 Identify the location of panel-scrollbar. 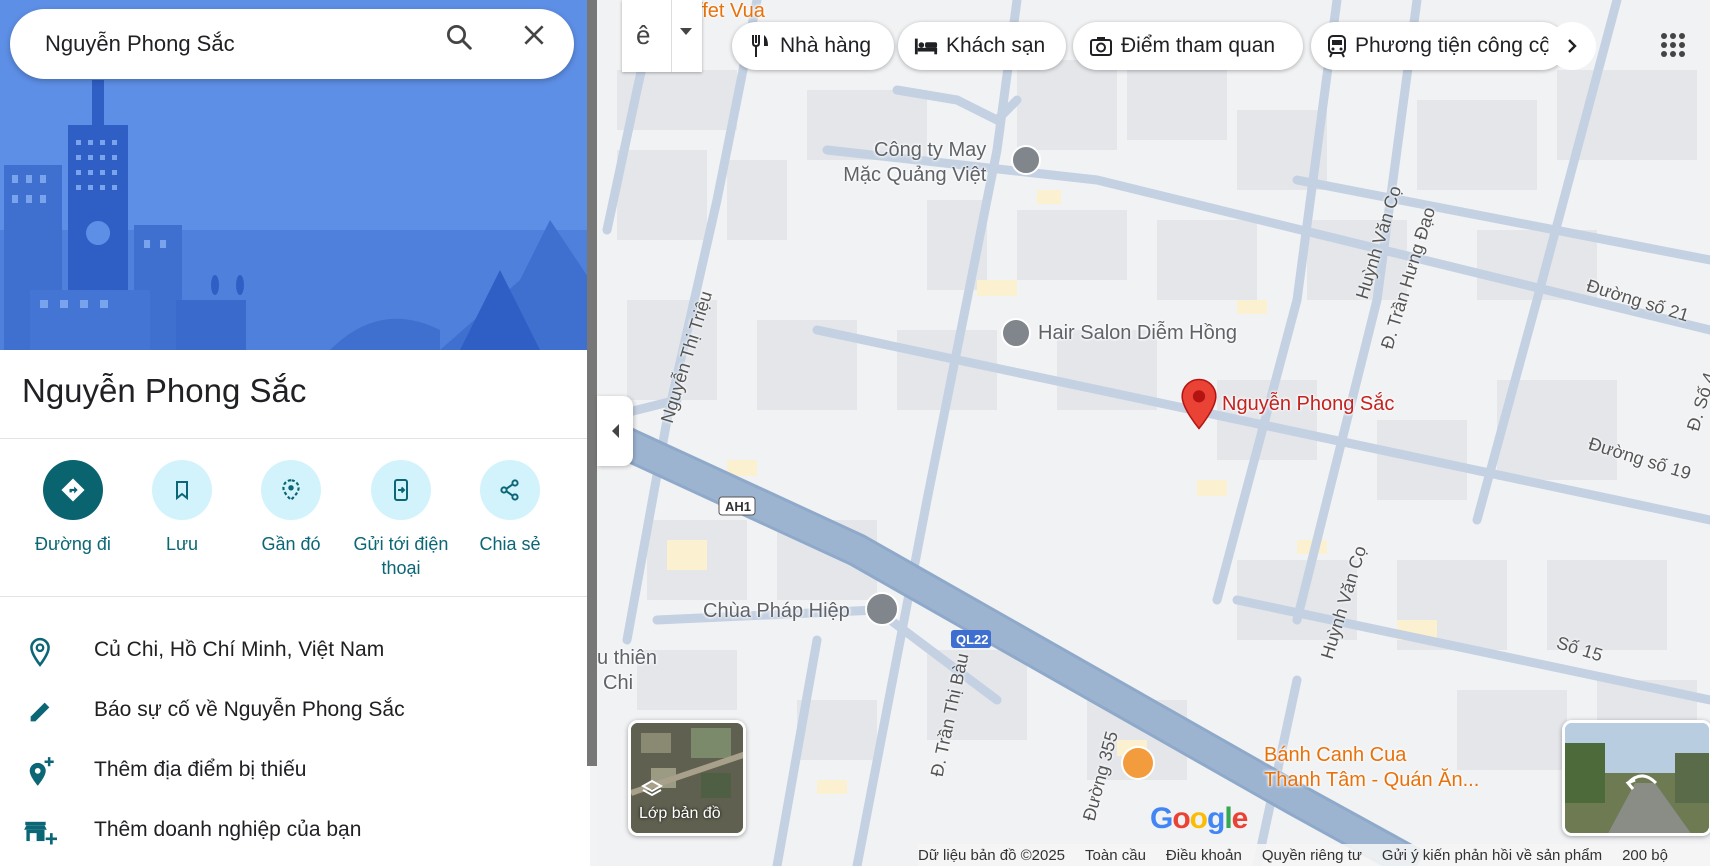
(592, 383).